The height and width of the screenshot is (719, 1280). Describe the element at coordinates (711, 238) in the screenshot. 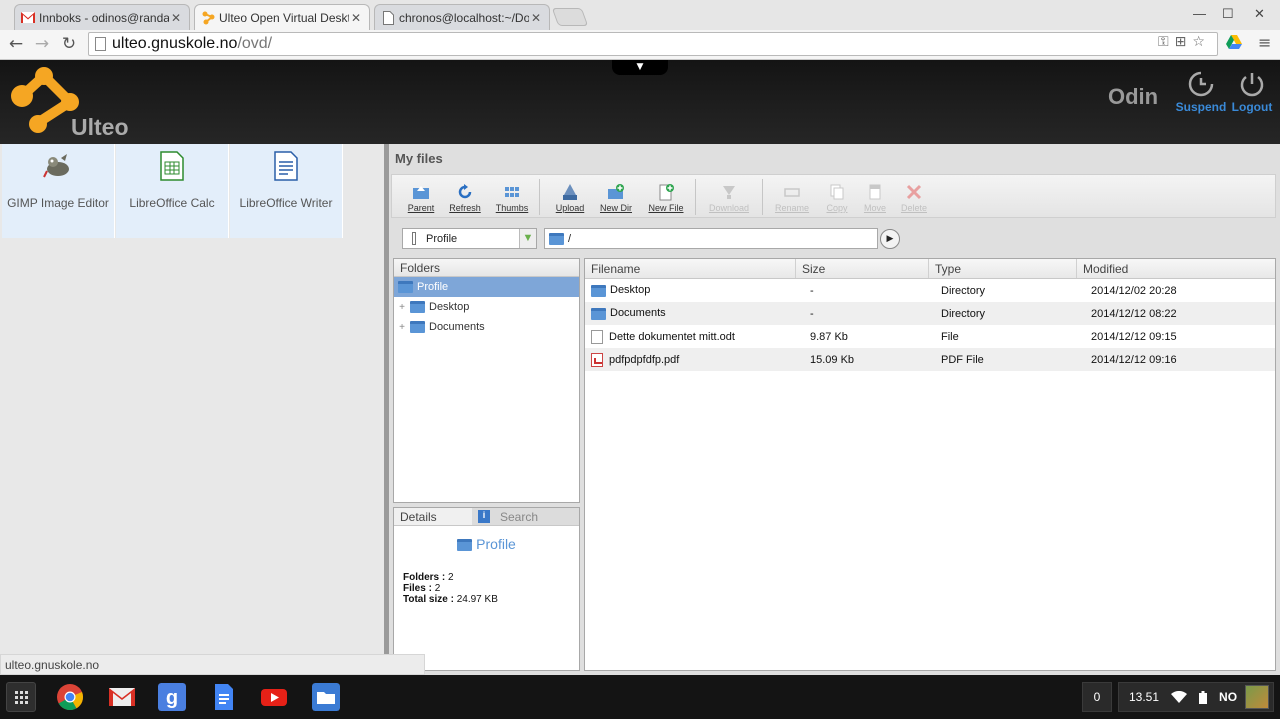

I see `path-input: /` at that location.